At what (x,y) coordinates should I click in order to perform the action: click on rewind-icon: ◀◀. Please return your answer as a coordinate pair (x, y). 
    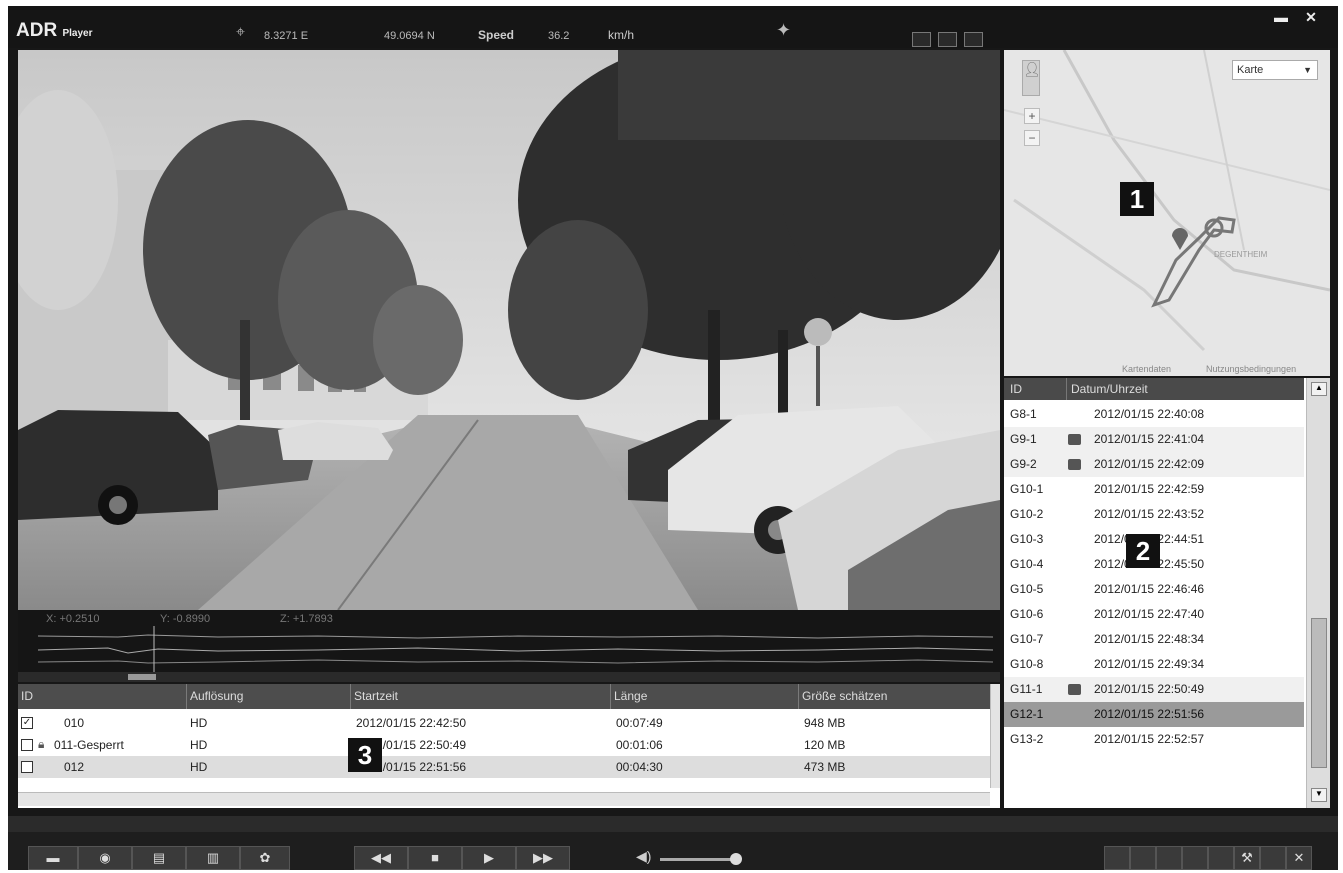
    Looking at the image, I should click on (381, 857).